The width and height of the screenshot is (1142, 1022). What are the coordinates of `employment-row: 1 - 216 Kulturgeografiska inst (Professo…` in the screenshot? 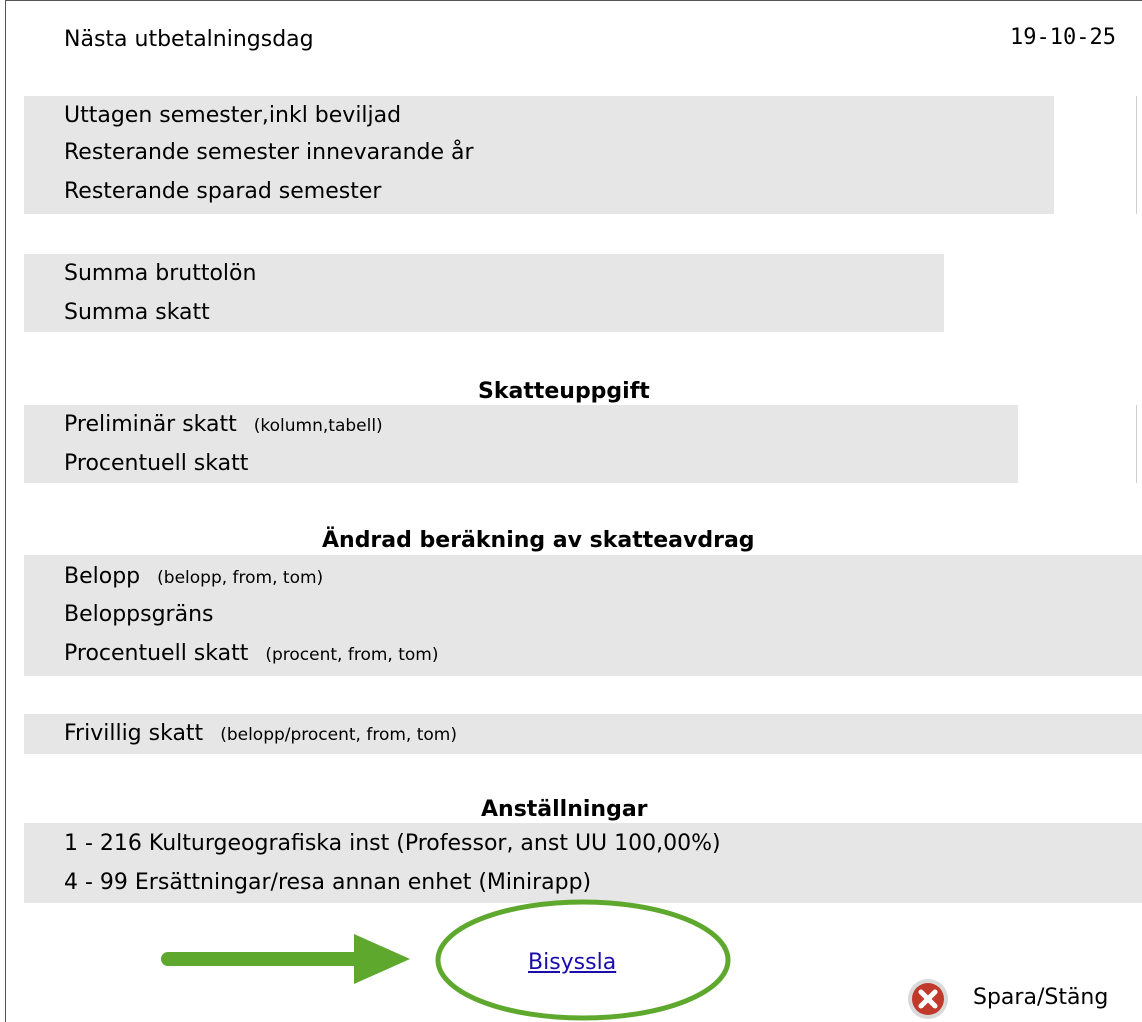 It's located at (392, 843).